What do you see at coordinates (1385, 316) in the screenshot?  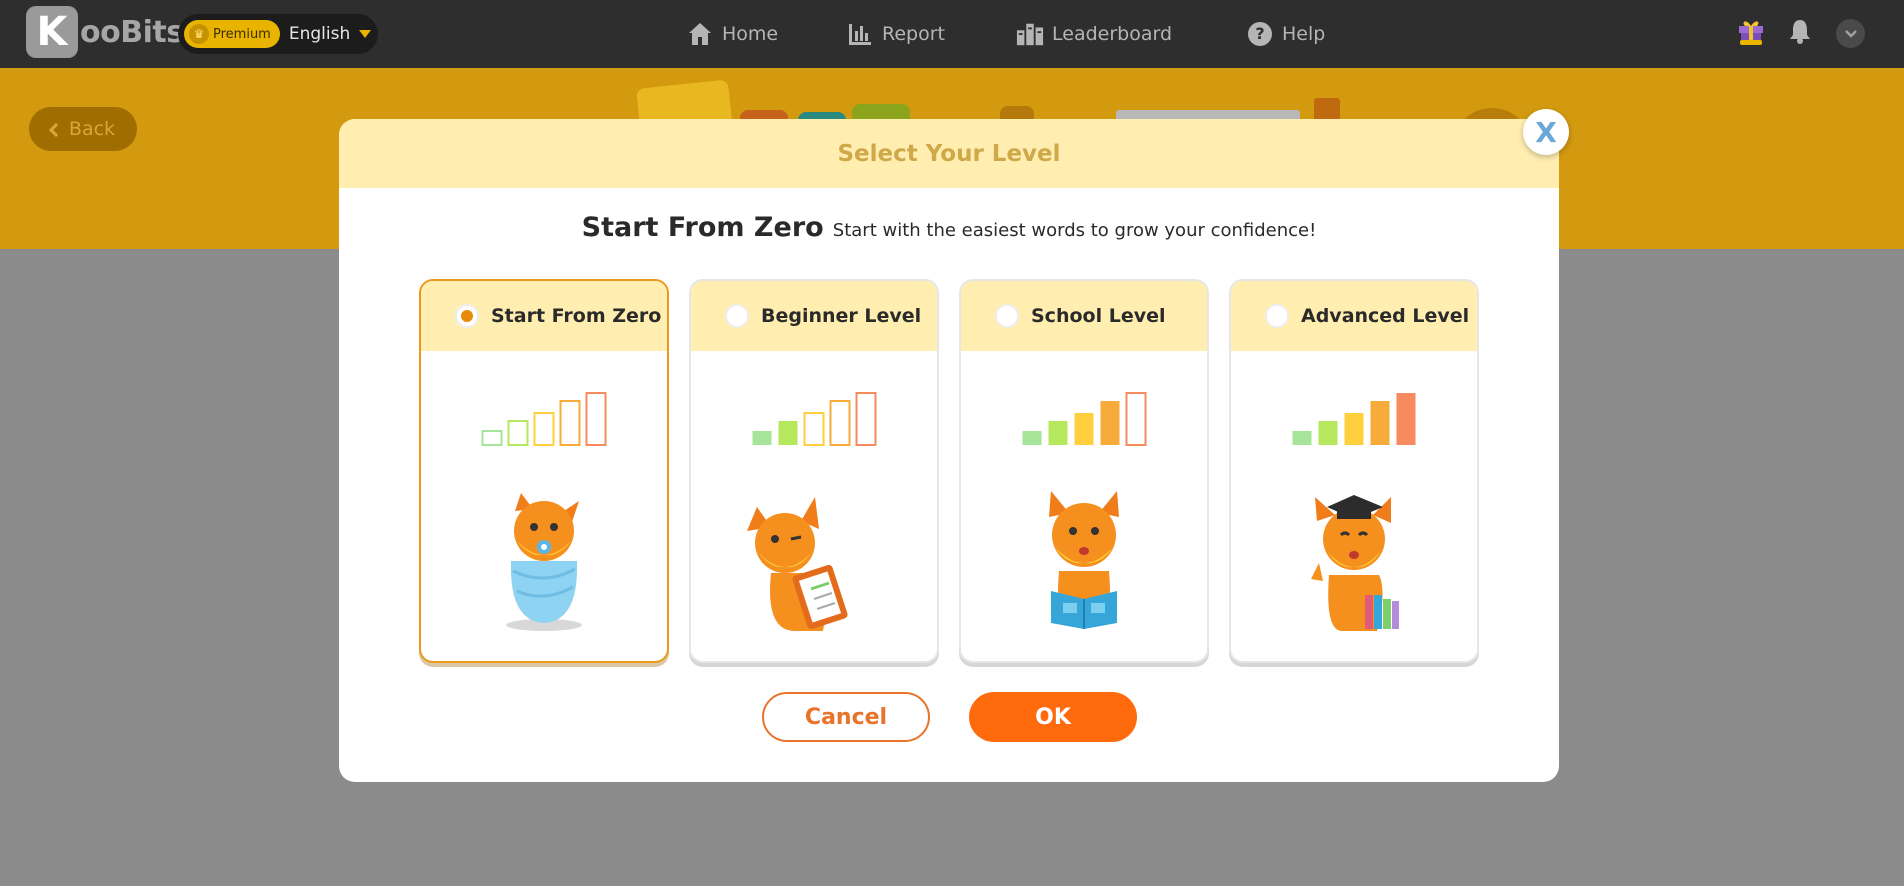 I see `level-card-label: Advanced Level` at bounding box center [1385, 316].